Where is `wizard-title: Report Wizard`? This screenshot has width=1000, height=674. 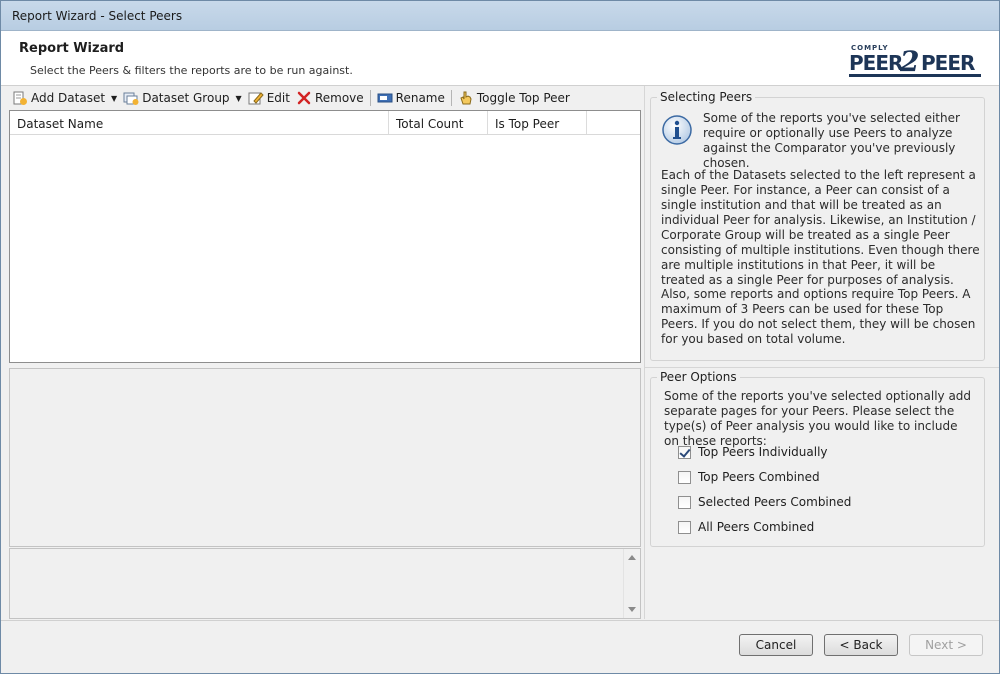
wizard-title: Report Wizard is located at coordinates (72, 48).